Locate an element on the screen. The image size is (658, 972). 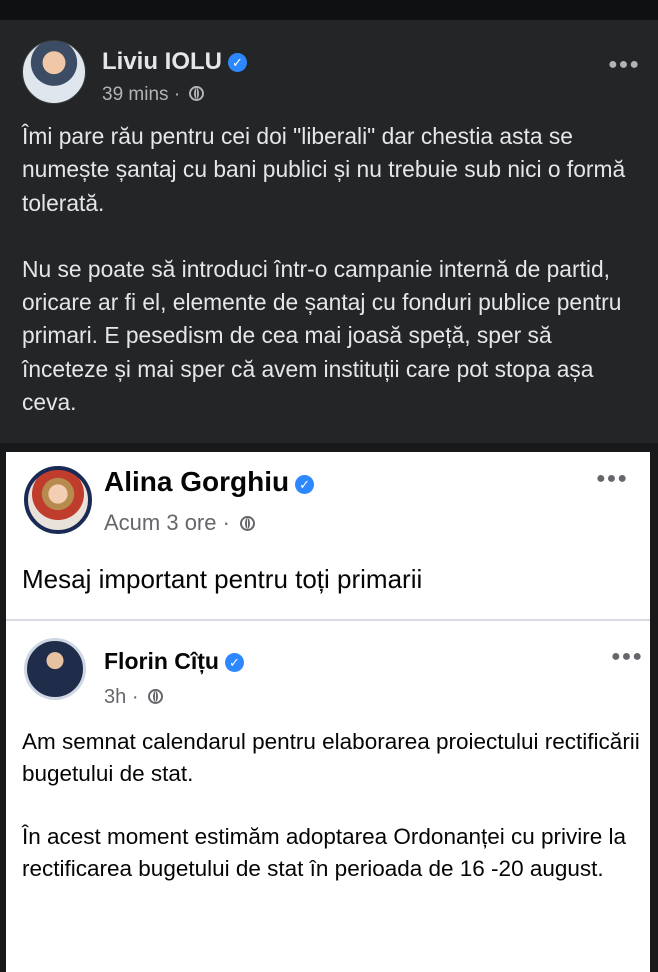
post-meta: 39 mins · is located at coordinates (153, 95).